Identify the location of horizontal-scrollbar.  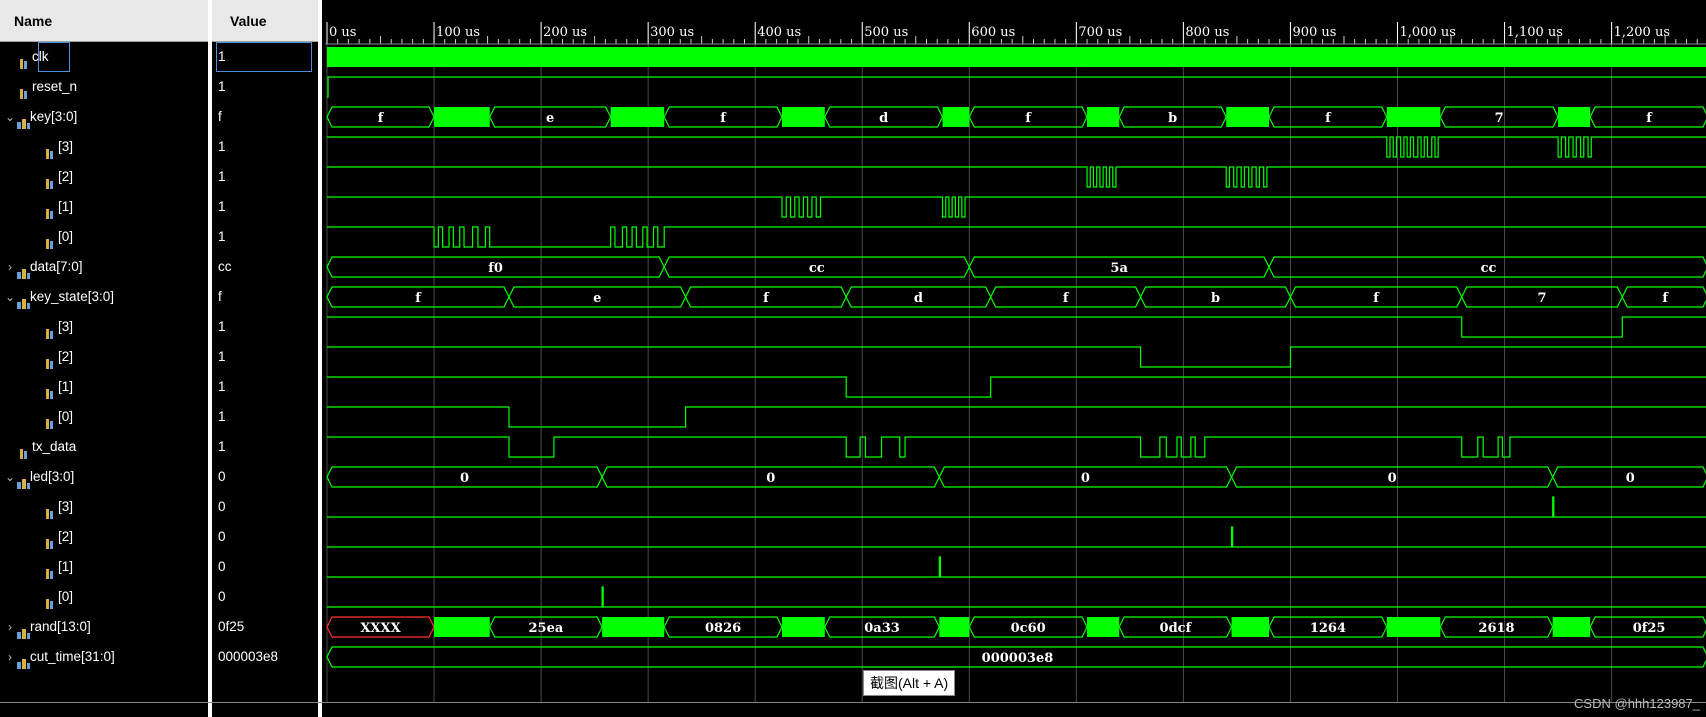
(853, 702).